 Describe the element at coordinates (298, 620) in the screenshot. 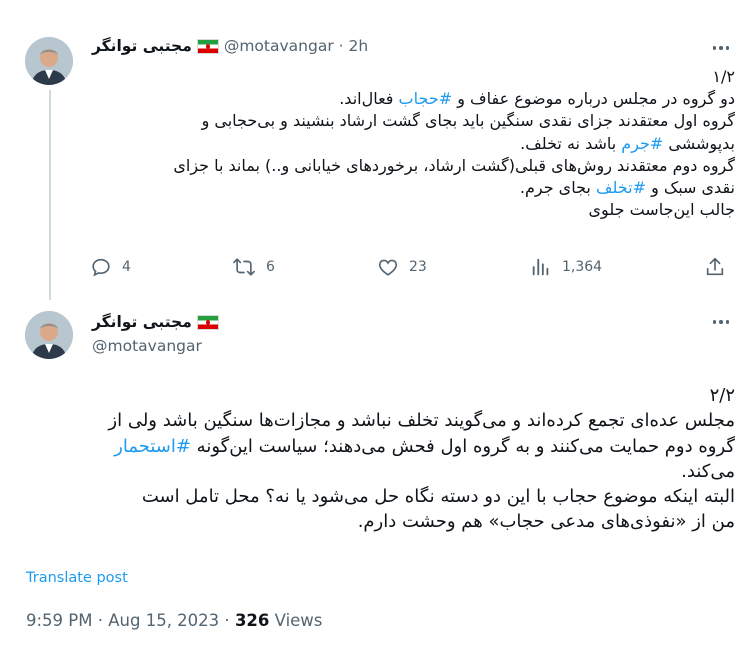

I see `views-label: Views` at that location.